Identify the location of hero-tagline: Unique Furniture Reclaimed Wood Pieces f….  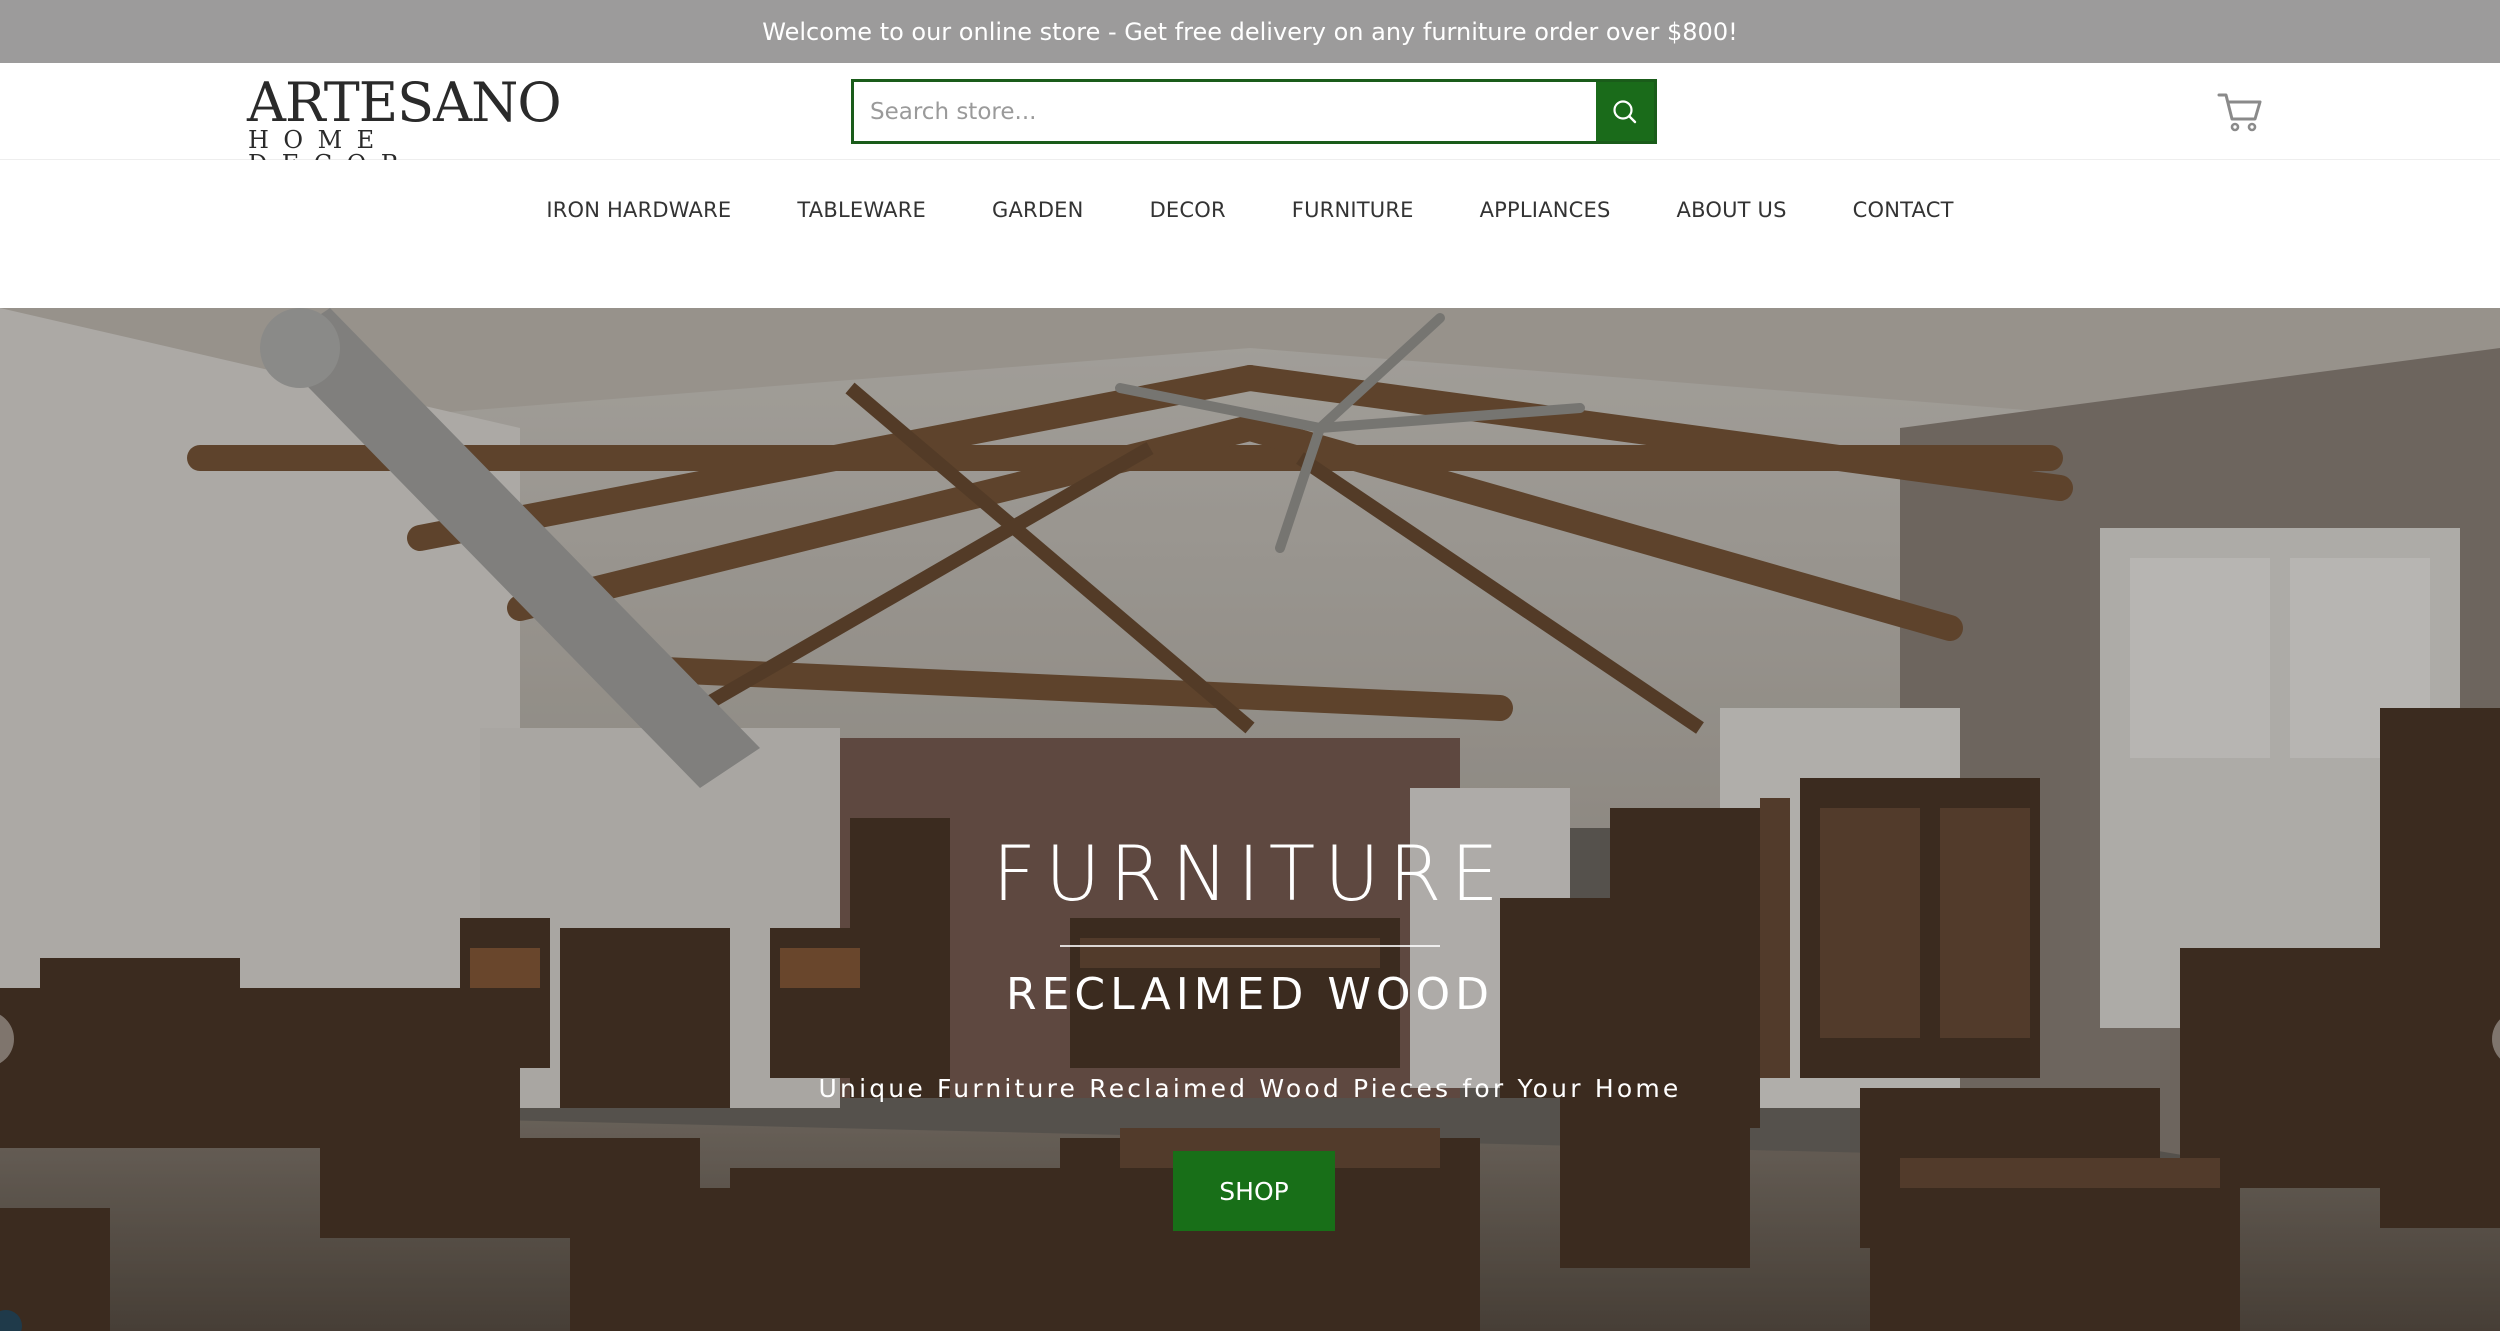
(1250, 1088).